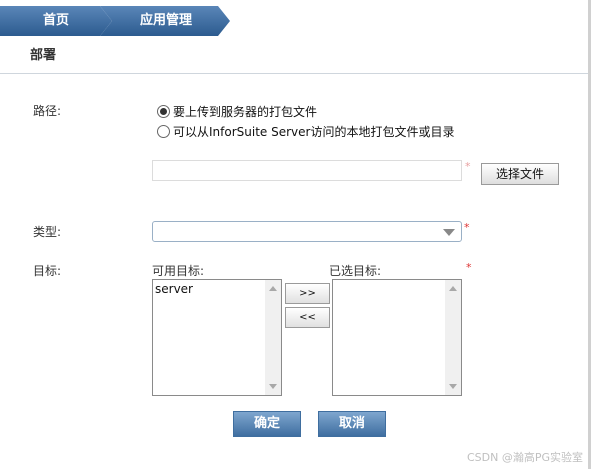 The height and width of the screenshot is (469, 591). I want to click on remove-target-button: <<, so click(307, 317).